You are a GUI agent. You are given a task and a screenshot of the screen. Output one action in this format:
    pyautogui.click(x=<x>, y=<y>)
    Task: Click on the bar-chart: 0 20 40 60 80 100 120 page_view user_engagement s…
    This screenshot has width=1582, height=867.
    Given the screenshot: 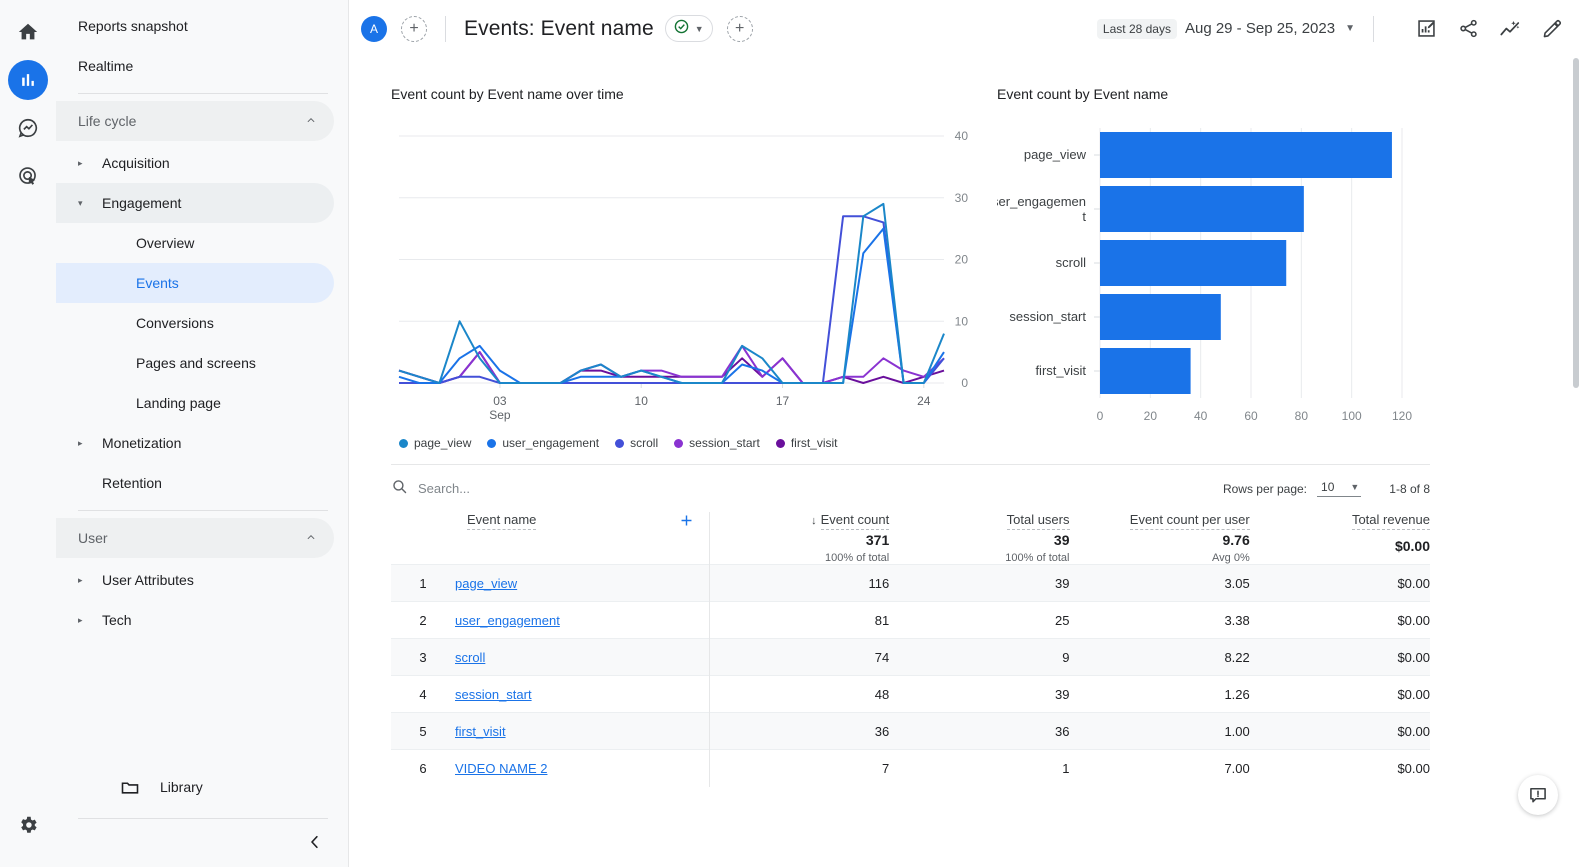 What is the action you would take?
    pyautogui.click(x=1217, y=268)
    